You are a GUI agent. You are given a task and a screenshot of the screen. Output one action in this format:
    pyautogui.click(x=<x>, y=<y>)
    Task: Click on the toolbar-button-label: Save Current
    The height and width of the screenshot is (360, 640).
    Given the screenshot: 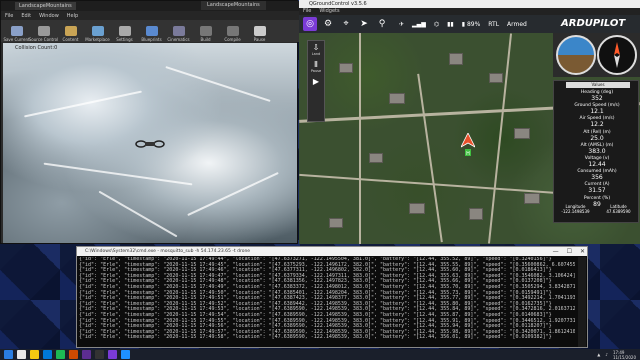 What is the action you would take?
    pyautogui.click(x=16, y=39)
    